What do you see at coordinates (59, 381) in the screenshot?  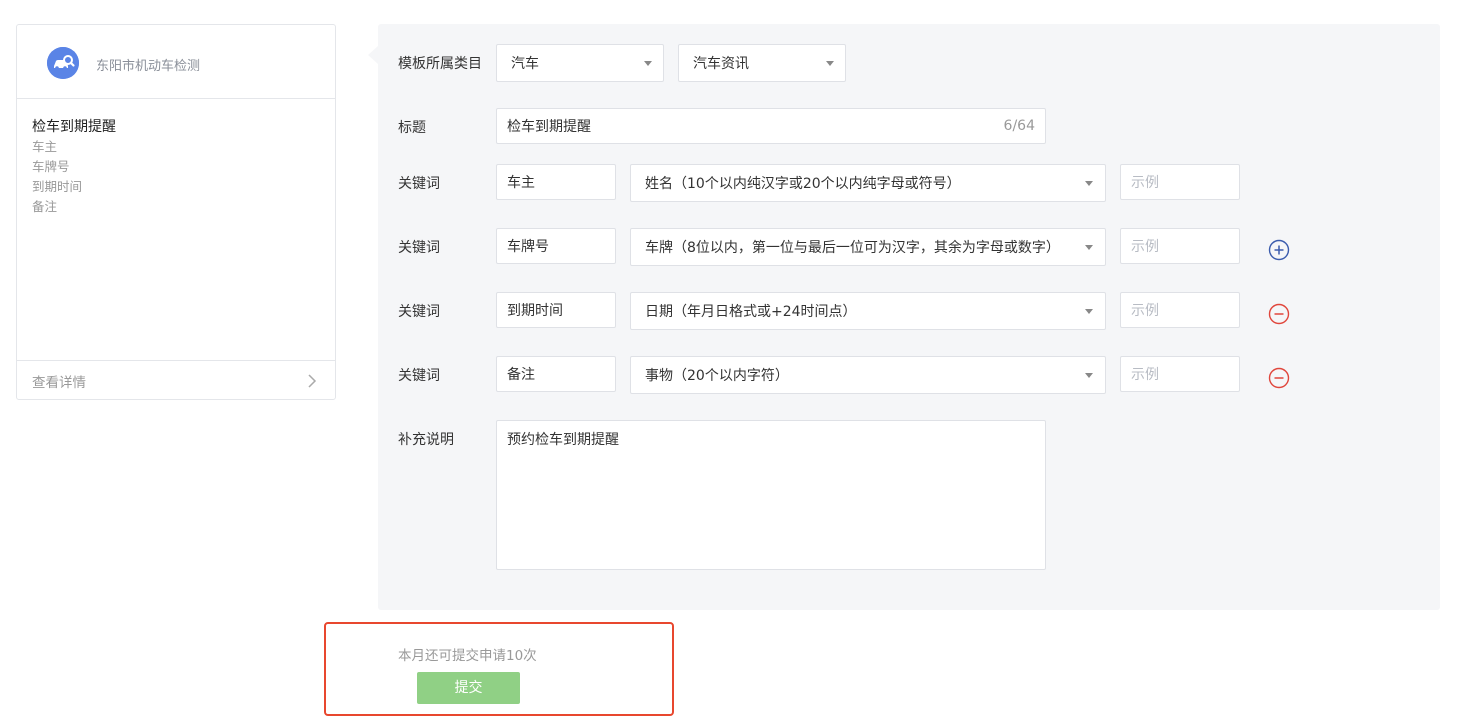 I see `view-details-link: 查看详情` at bounding box center [59, 381].